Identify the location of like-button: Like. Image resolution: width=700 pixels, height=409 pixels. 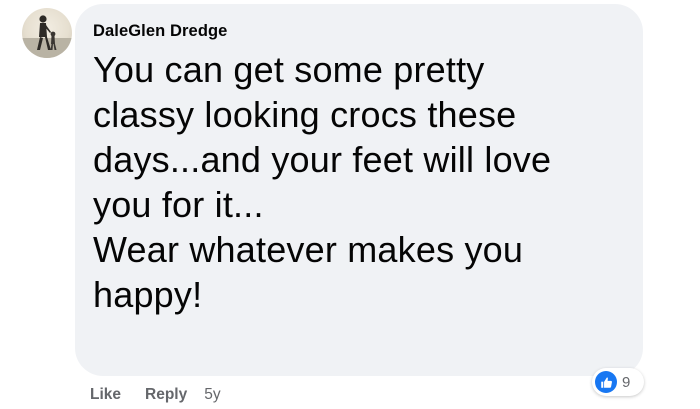
(105, 395).